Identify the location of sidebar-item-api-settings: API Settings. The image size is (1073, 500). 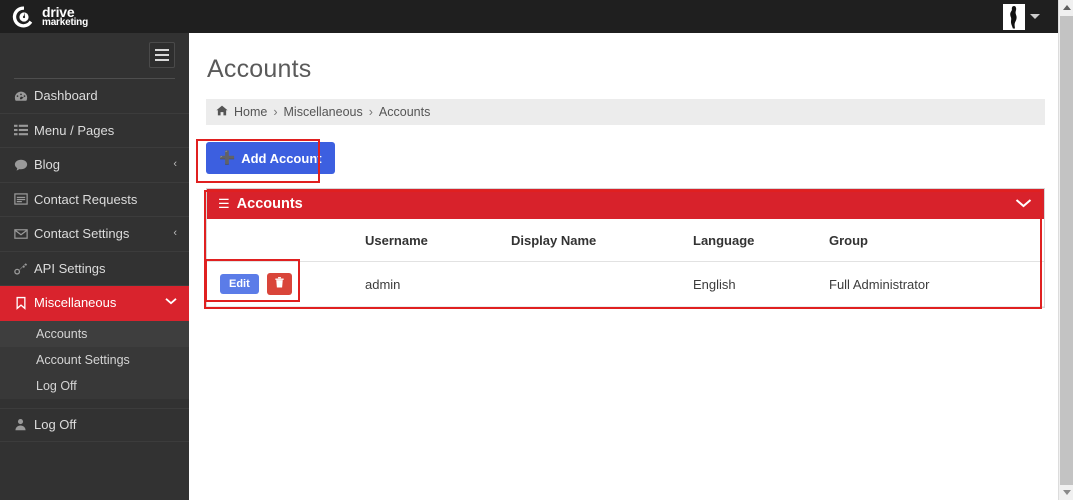
(94, 269).